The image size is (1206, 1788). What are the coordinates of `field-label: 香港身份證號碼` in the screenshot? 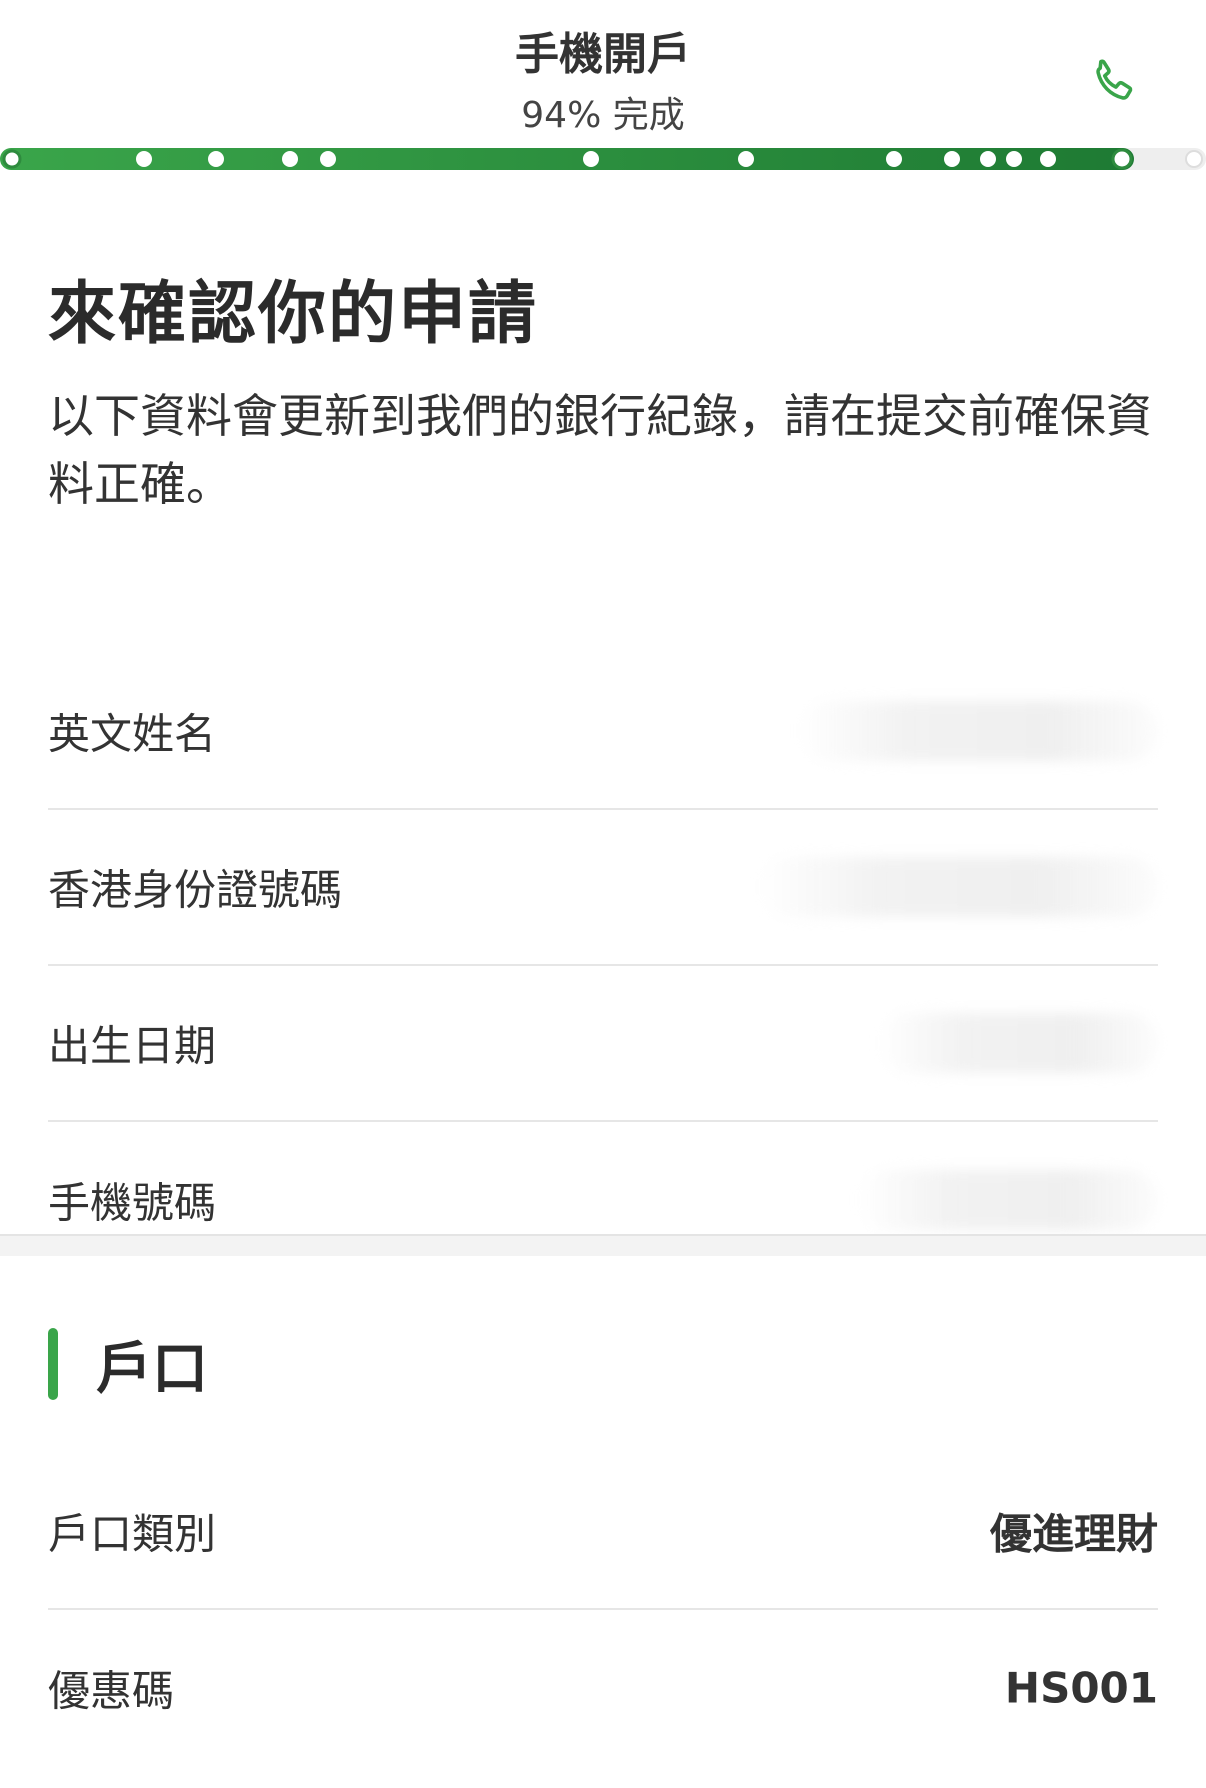 It's located at (195, 890).